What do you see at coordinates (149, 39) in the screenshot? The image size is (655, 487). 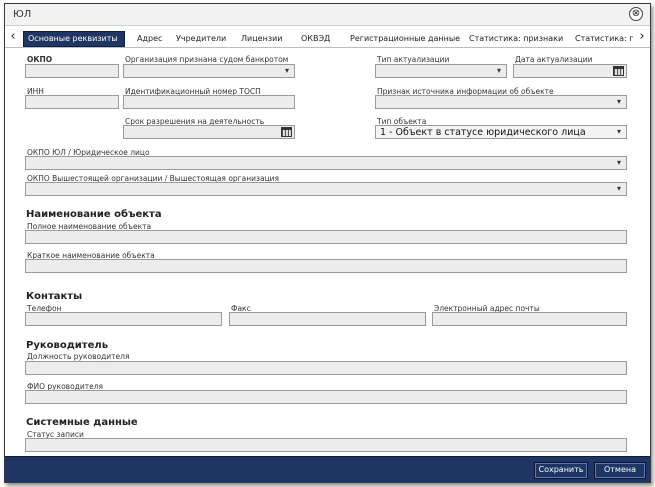 I see `tab-address: Адрес` at bounding box center [149, 39].